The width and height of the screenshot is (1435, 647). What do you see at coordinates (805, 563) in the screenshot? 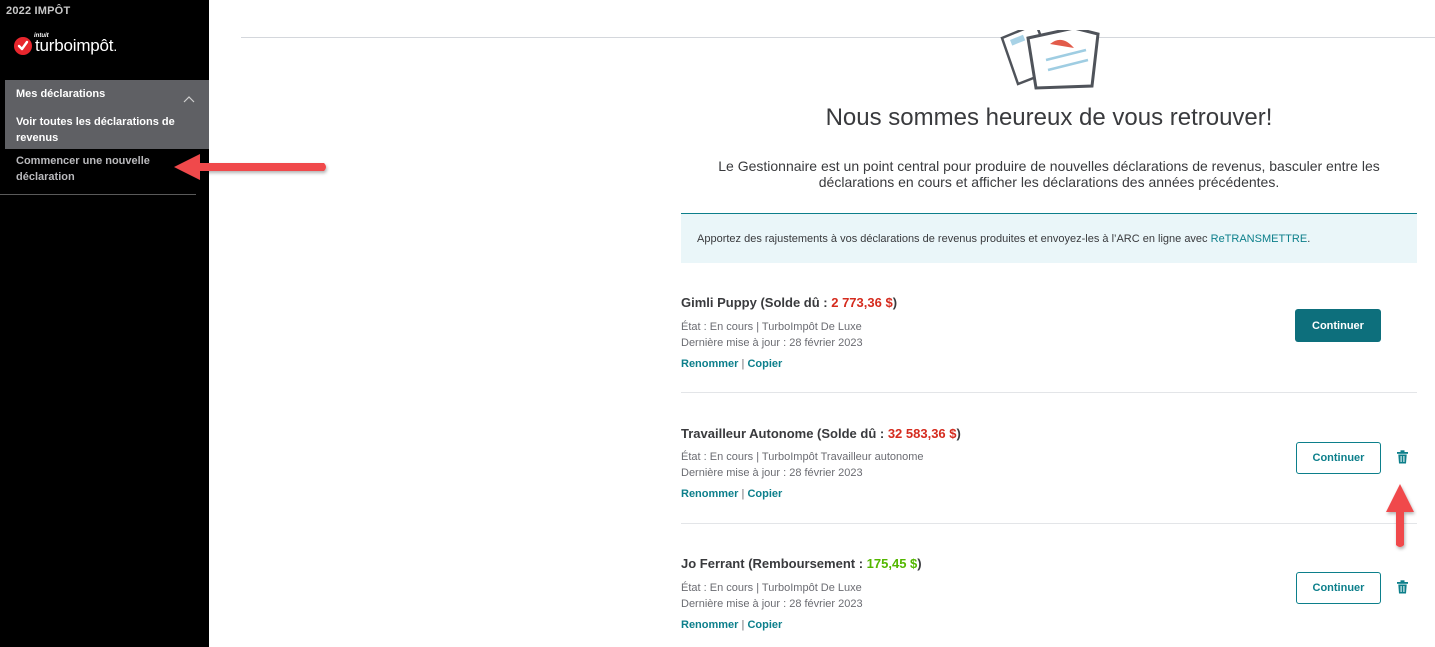
I see `return-balance-prefix: (Remboursement :` at bounding box center [805, 563].